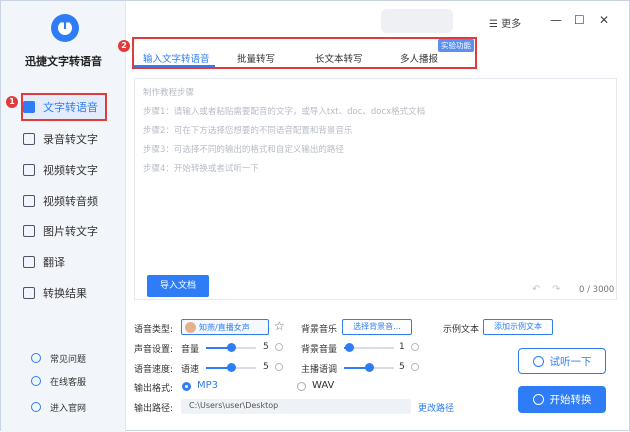 The image size is (630, 432). Describe the element at coordinates (415, 367) in the screenshot. I see `pitch-reset-icon` at that location.